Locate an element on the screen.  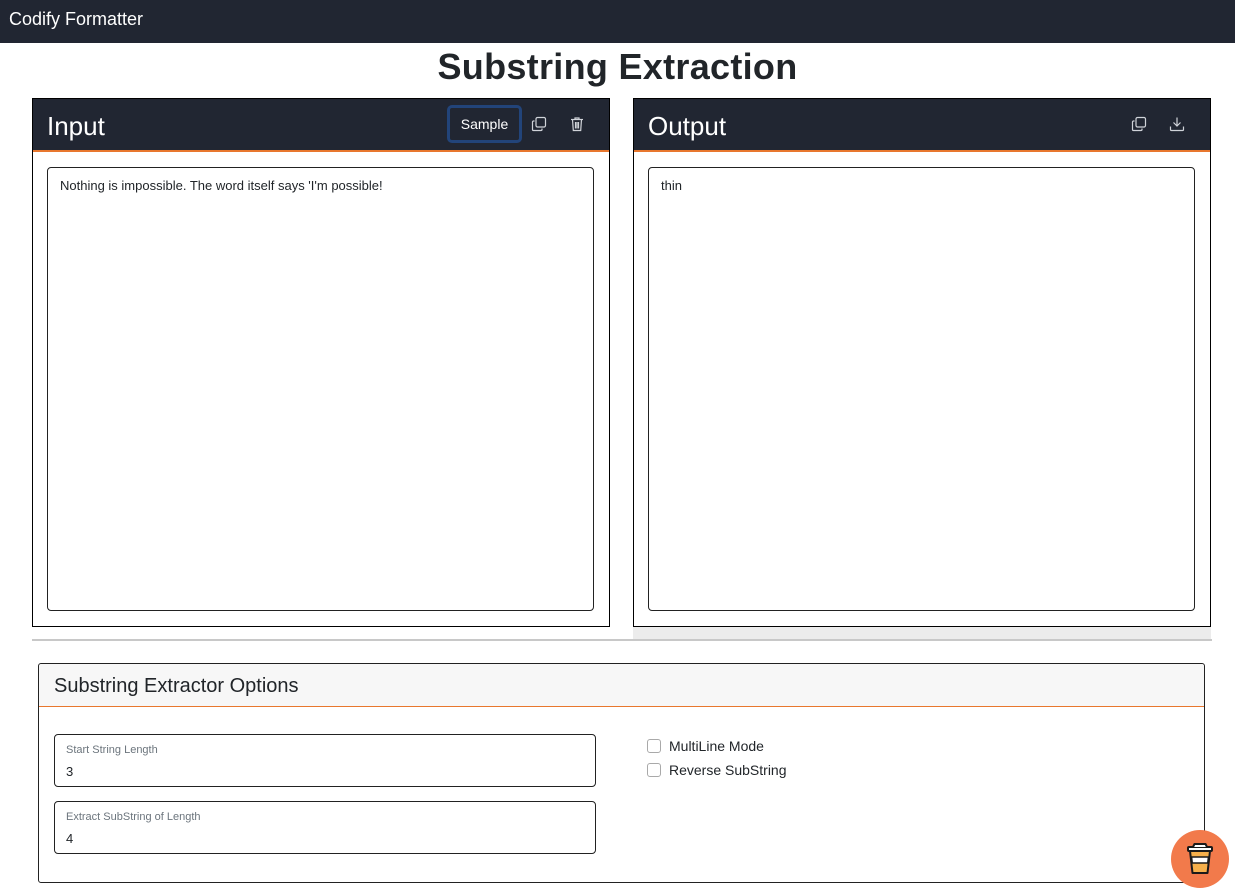
trash-icon is located at coordinates (577, 124).